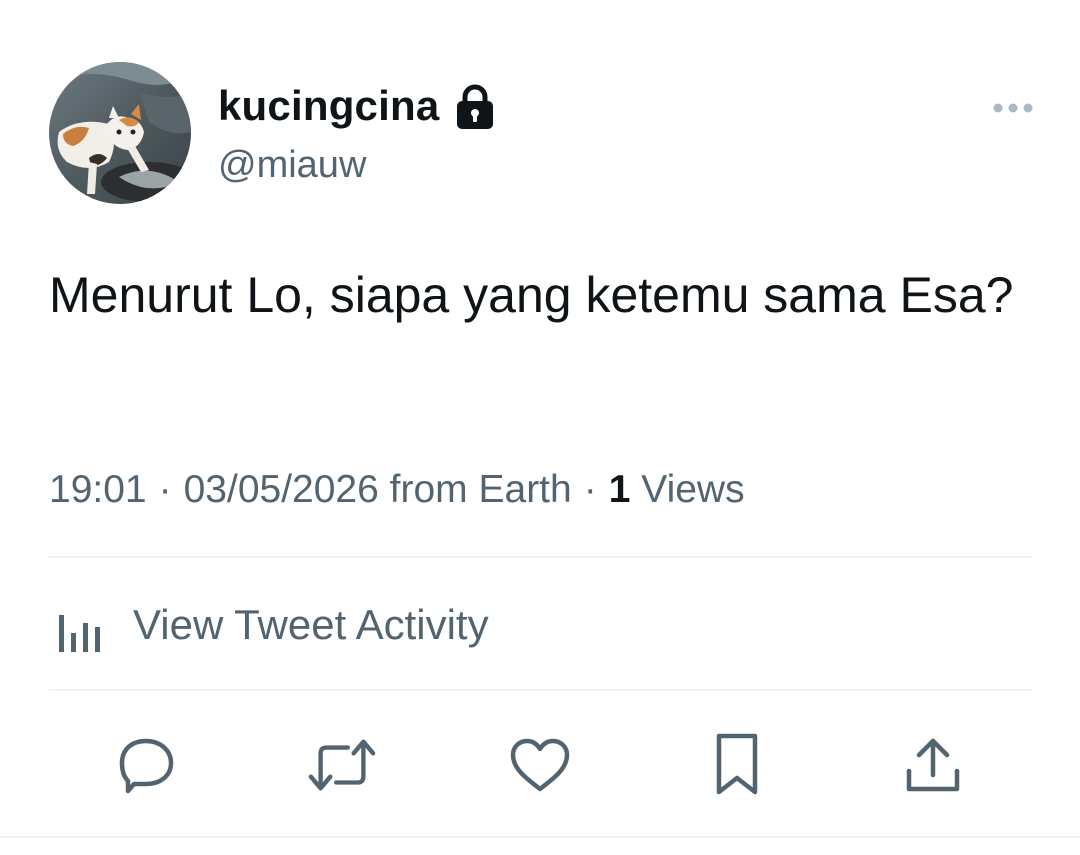 The width and height of the screenshot is (1080, 855). What do you see at coordinates (311, 624) in the screenshot?
I see `view-tweet-activity-label: View Tweet Activity` at bounding box center [311, 624].